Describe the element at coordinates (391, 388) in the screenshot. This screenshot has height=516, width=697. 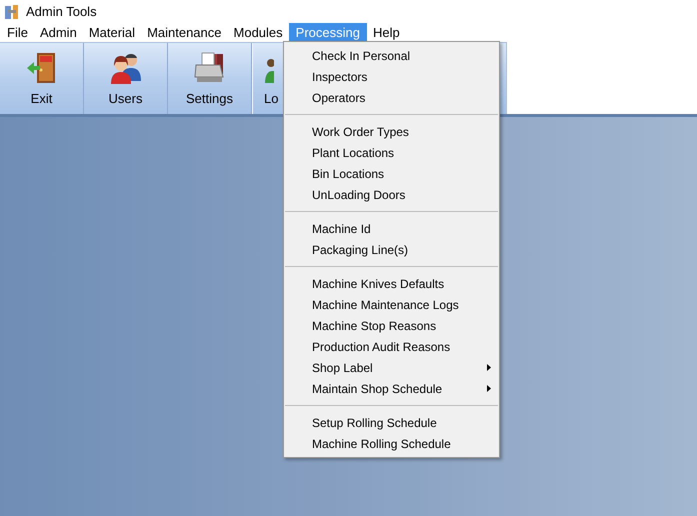
I see `menu-item: Maintain Shop Schedule` at that location.